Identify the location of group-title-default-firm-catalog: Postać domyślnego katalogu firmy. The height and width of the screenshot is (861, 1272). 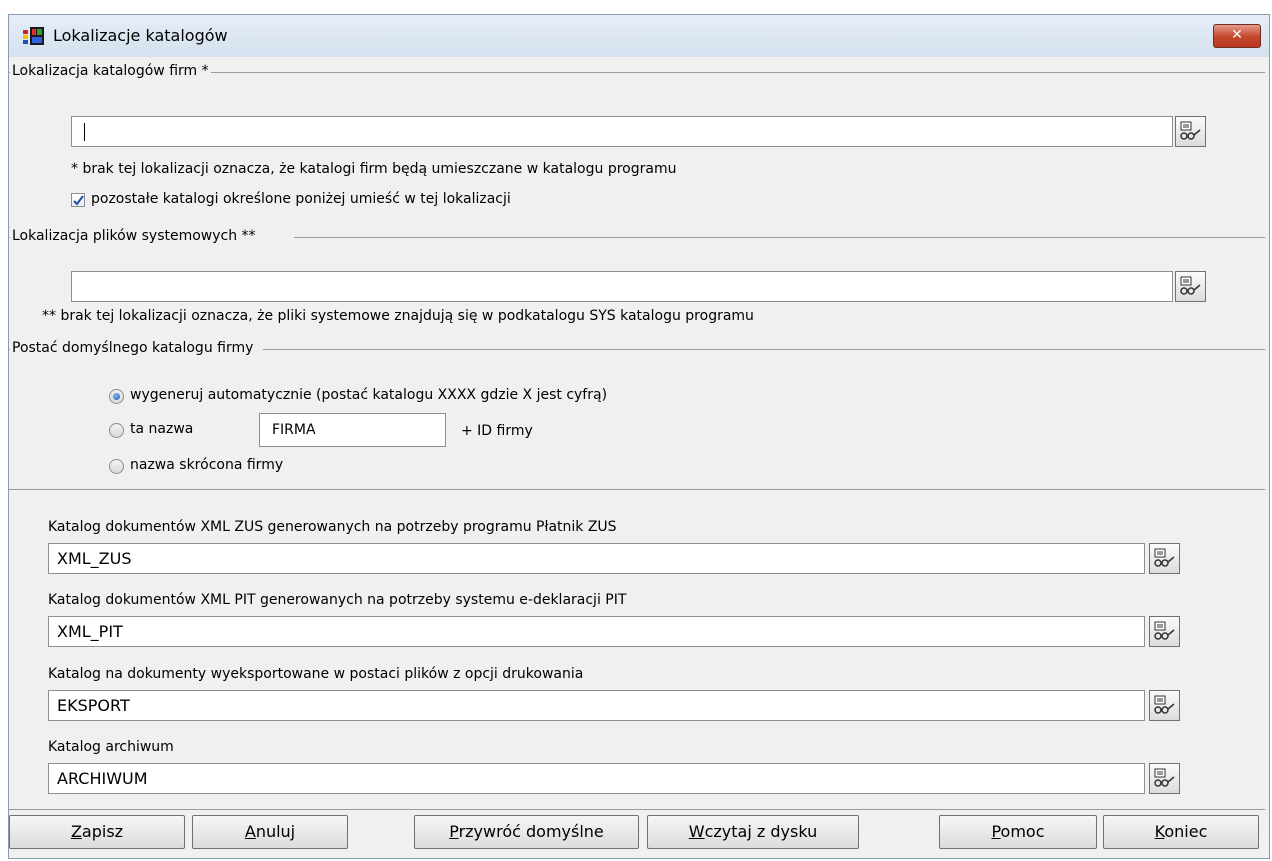
(137, 348).